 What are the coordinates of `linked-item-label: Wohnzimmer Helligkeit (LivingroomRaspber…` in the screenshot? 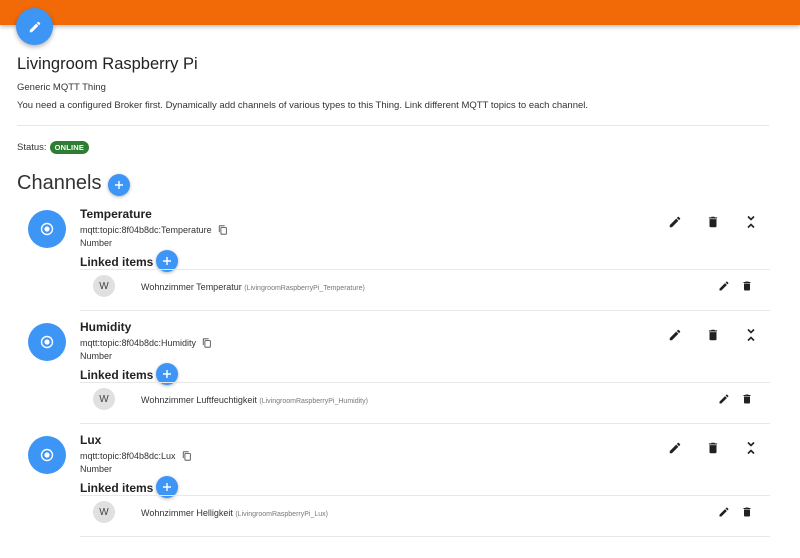 It's located at (234, 513).